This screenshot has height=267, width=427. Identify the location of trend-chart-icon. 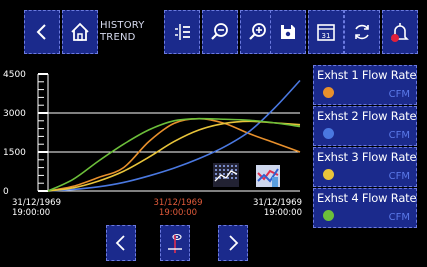
(268, 176).